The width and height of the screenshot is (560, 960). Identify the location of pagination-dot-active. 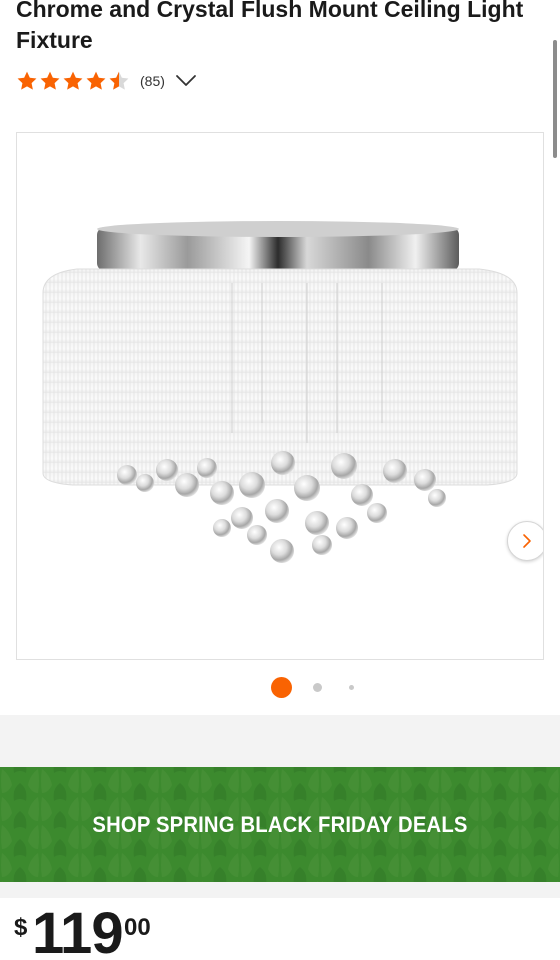
(281, 687).